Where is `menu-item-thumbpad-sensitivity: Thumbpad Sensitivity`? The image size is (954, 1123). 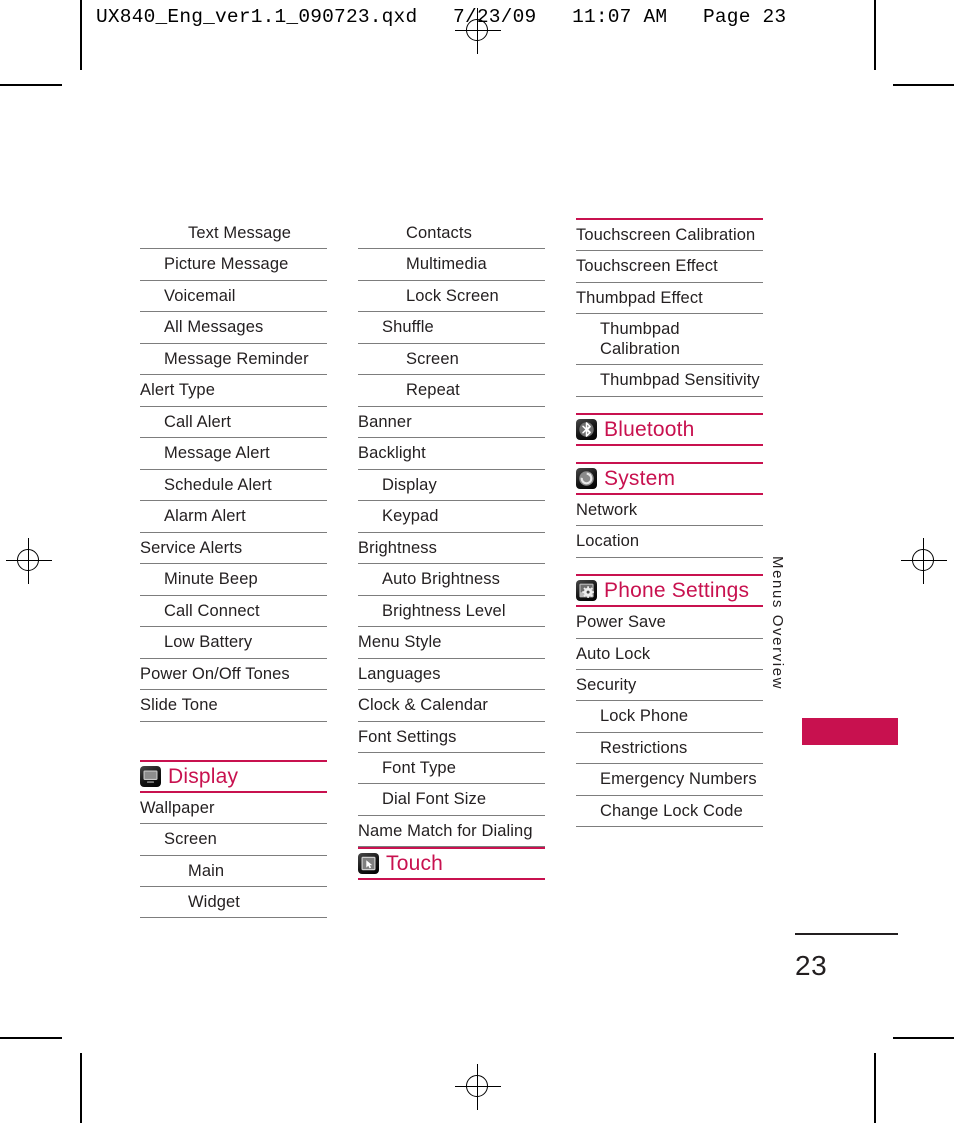 menu-item-thumbpad-sensitivity: Thumbpad Sensitivity is located at coordinates (669, 381).